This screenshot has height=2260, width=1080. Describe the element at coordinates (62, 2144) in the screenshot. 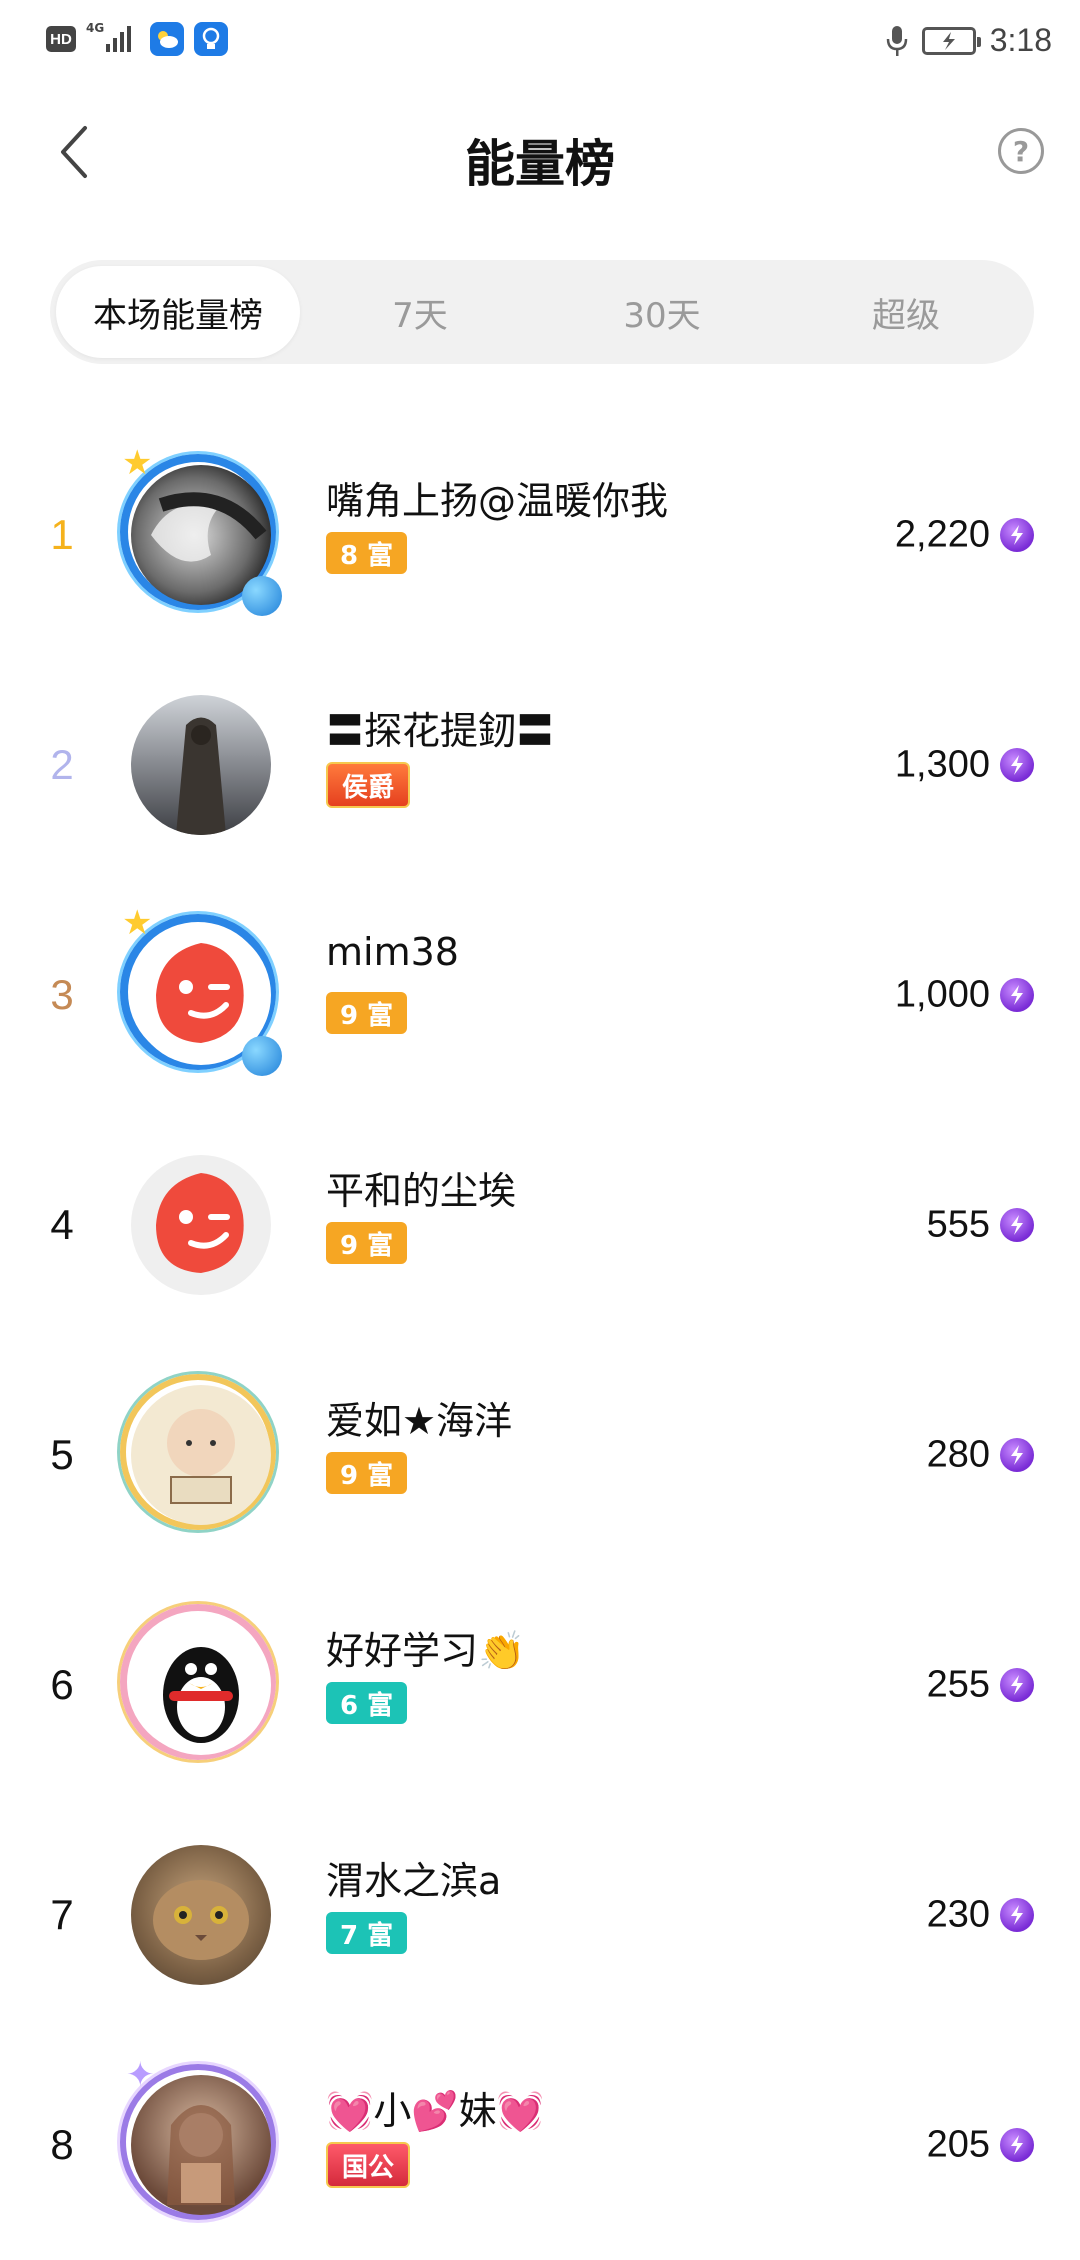

I see `rank-number: 8` at that location.